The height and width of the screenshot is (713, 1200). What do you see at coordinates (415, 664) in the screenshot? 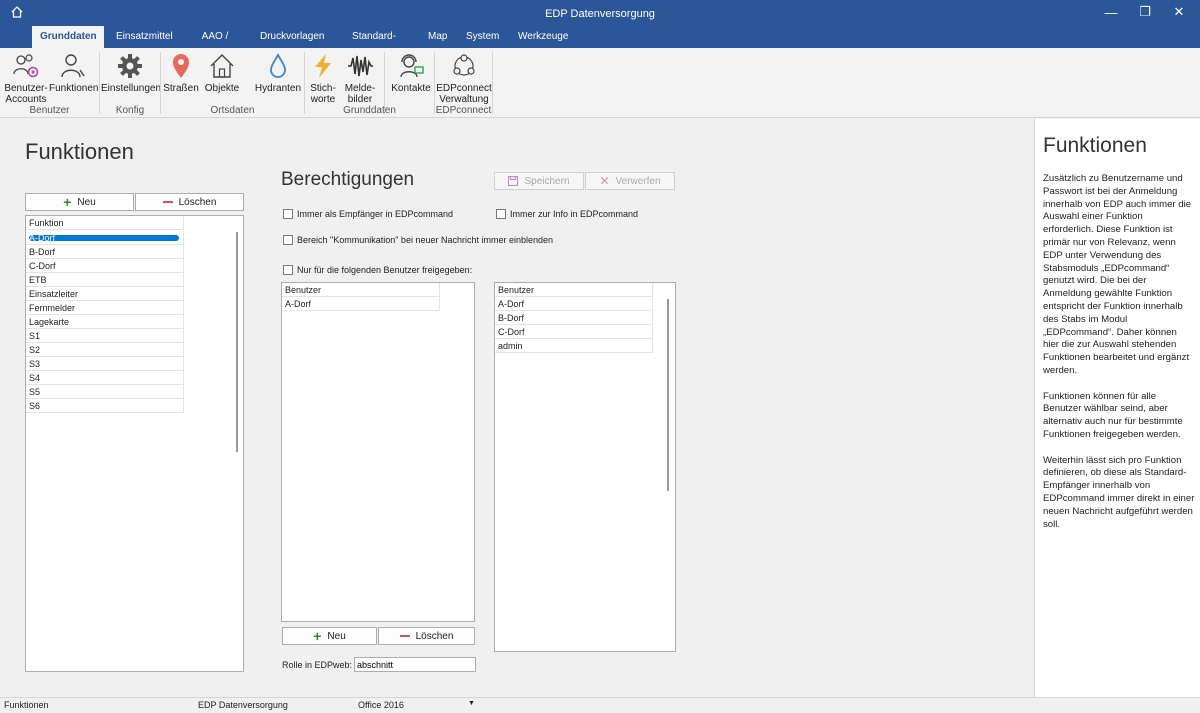
I see `role-input` at bounding box center [415, 664].